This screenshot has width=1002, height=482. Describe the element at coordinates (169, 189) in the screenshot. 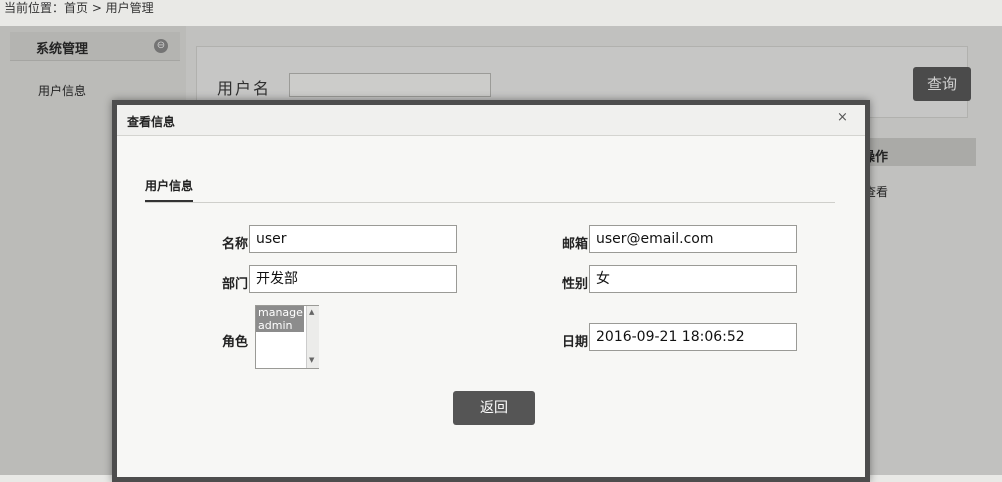

I see `tab-user-info: 用户信息` at that location.